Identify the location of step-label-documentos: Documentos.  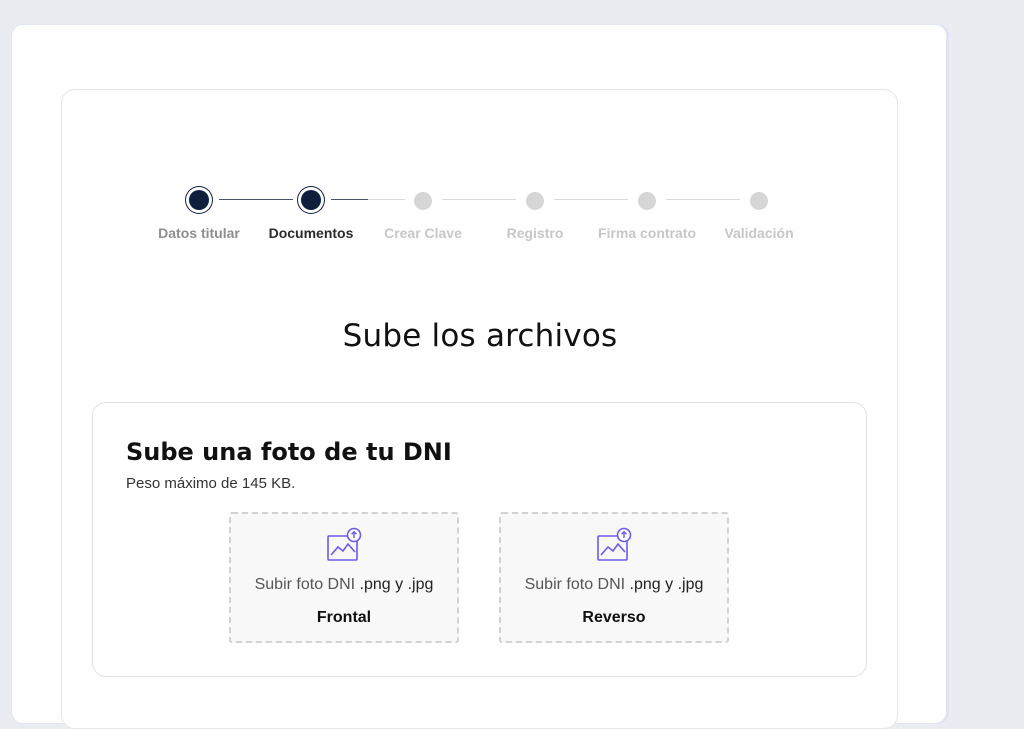
(311, 233).